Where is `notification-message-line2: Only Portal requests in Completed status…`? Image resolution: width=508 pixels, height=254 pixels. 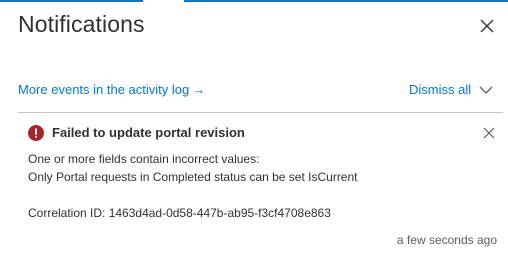
notification-message-line2: Only Portal requests in Completed status… is located at coordinates (193, 177).